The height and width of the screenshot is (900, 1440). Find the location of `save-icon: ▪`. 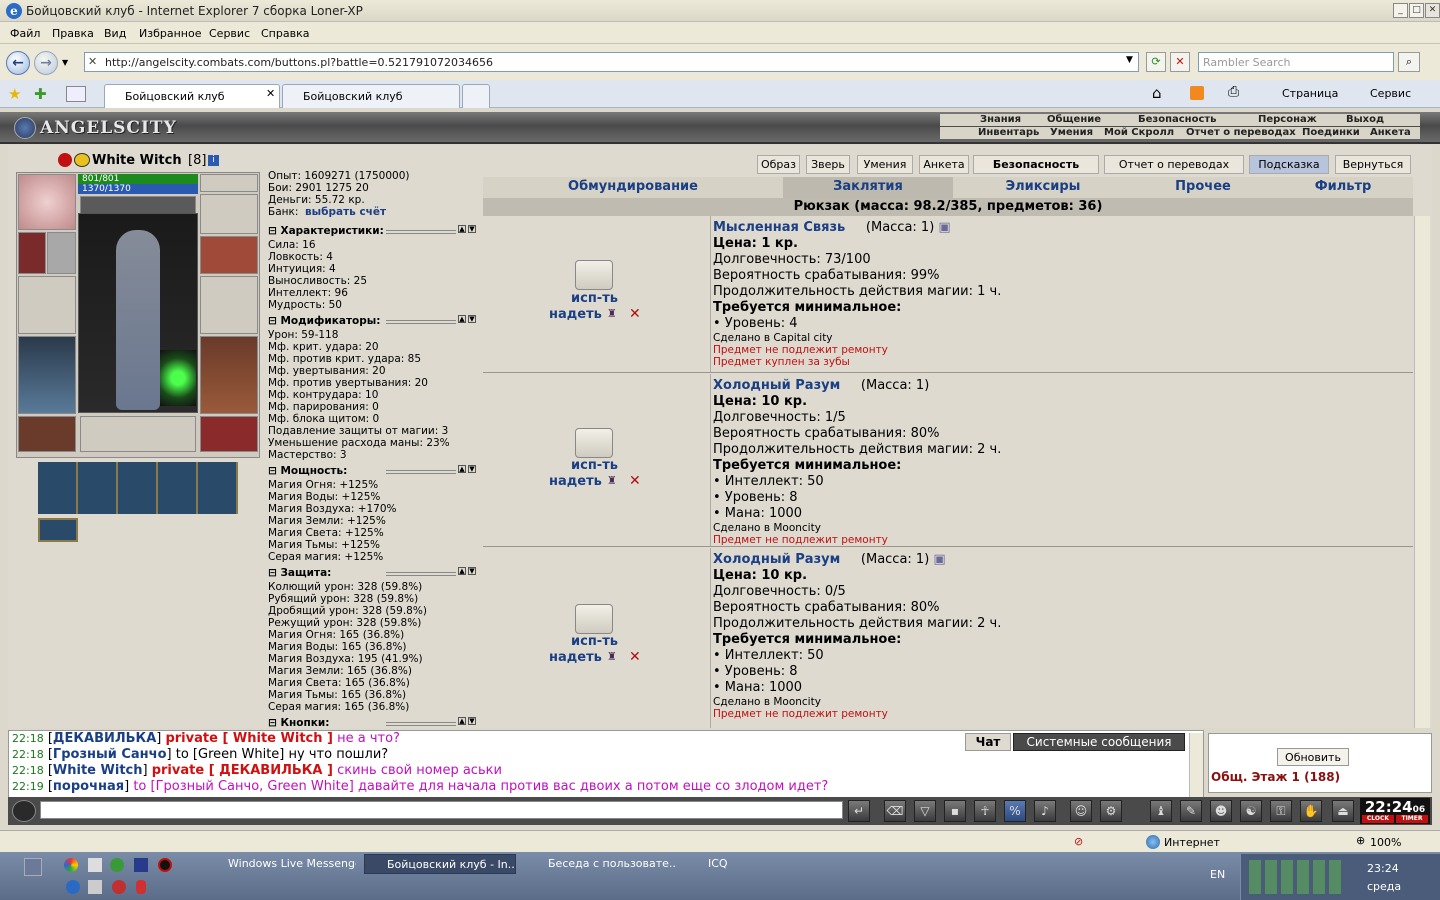

save-icon: ▪ is located at coordinates (955, 811).